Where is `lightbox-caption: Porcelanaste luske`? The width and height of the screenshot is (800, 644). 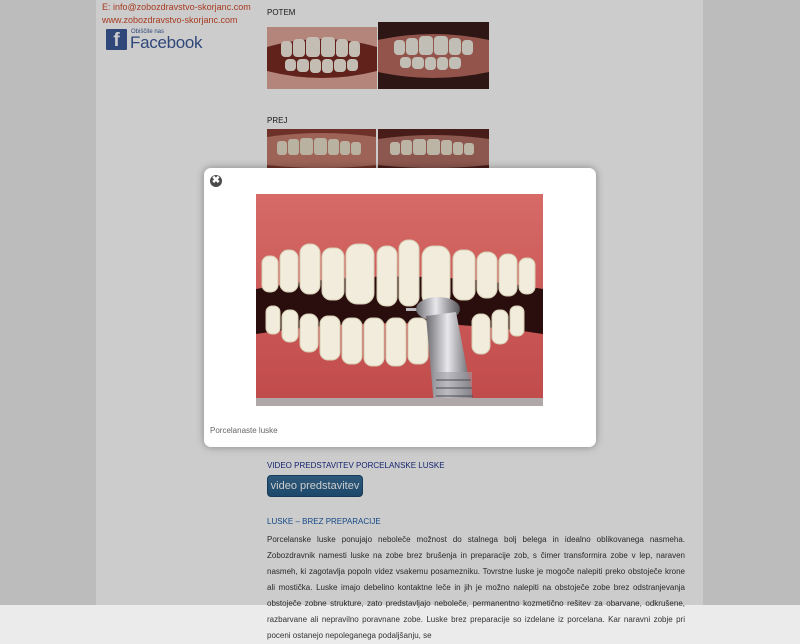
lightbox-caption: Porcelanaste luske is located at coordinates (244, 430).